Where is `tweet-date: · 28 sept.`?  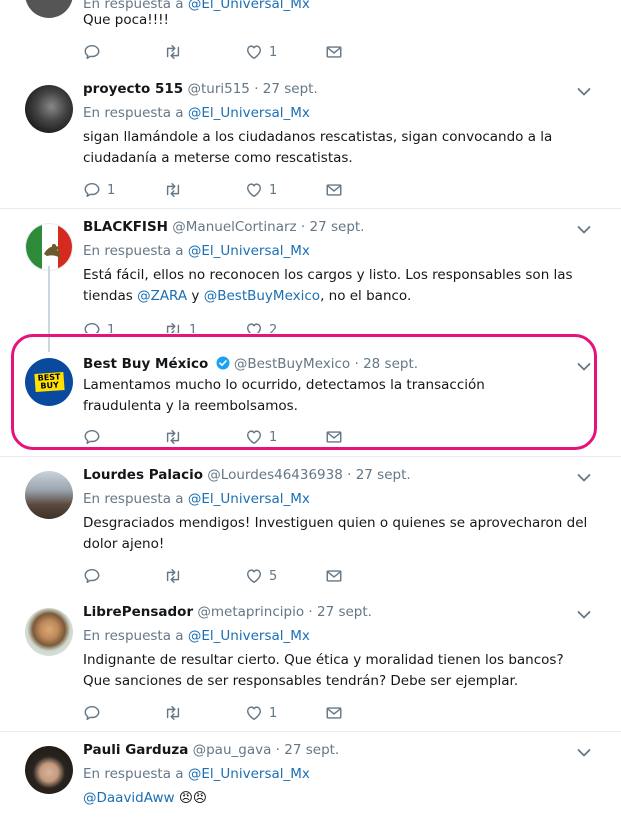
tweet-date: · 28 sept. is located at coordinates (386, 364).